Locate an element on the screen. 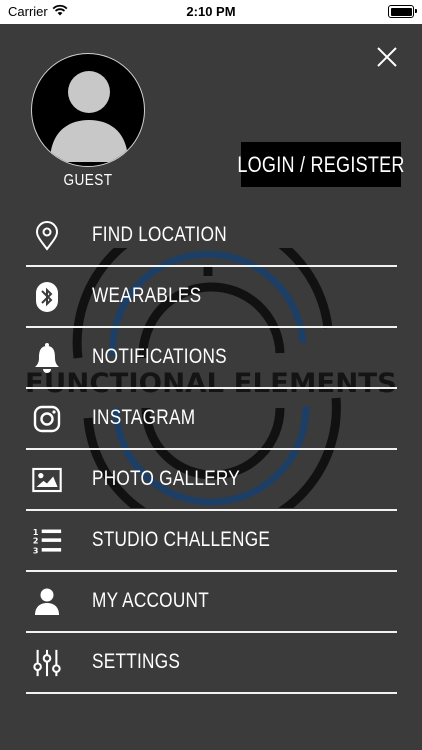  status-bar: Carrier 2:10 PM is located at coordinates (211, 12).